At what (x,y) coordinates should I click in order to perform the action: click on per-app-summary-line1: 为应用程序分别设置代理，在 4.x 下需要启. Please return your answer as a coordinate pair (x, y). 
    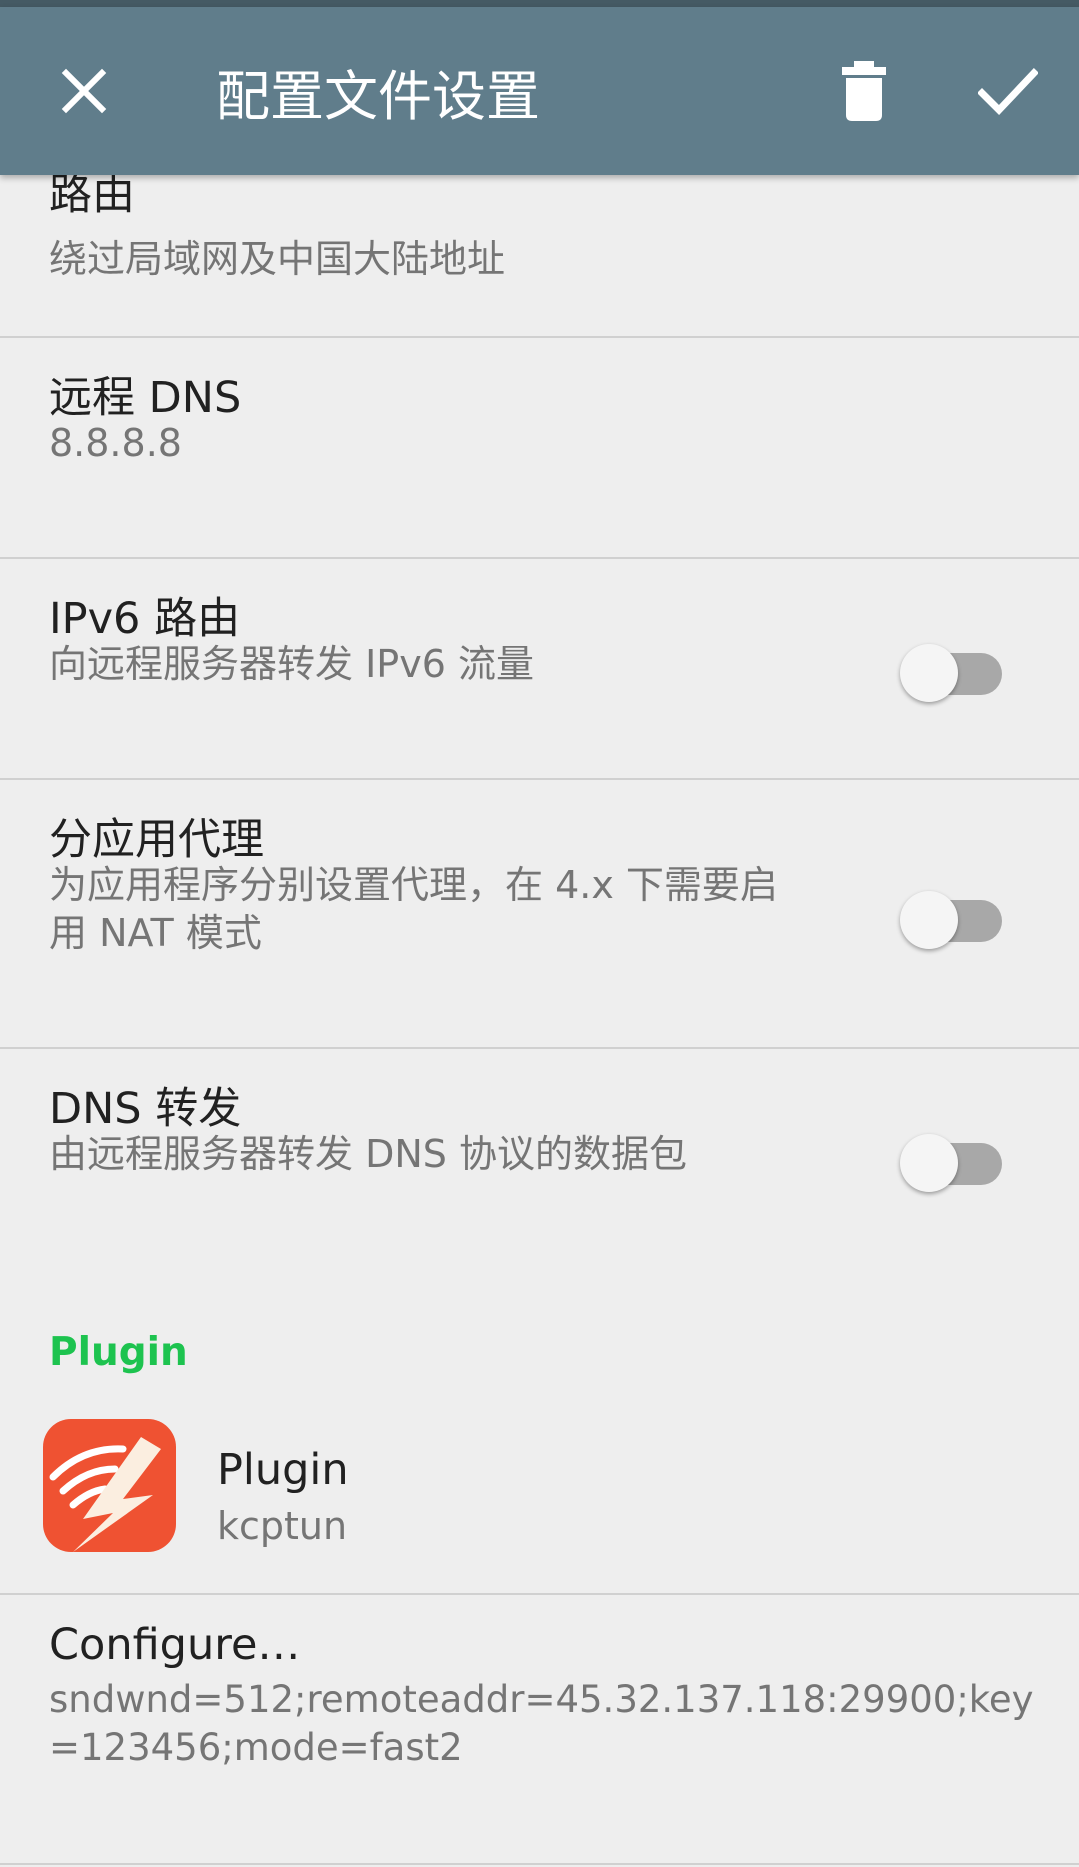
    Looking at the image, I should click on (413, 885).